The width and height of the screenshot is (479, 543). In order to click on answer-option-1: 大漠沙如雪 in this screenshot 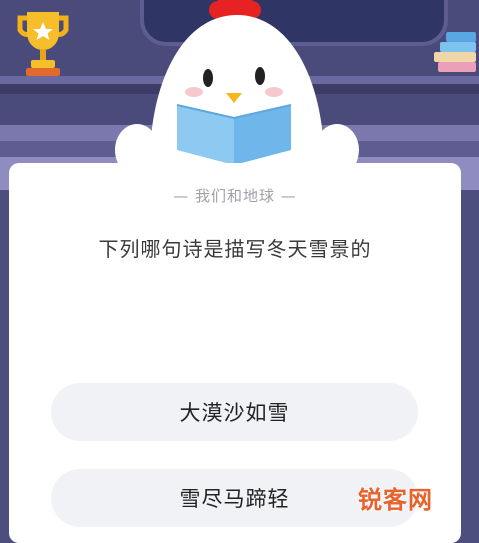, I will do `click(234, 412)`.